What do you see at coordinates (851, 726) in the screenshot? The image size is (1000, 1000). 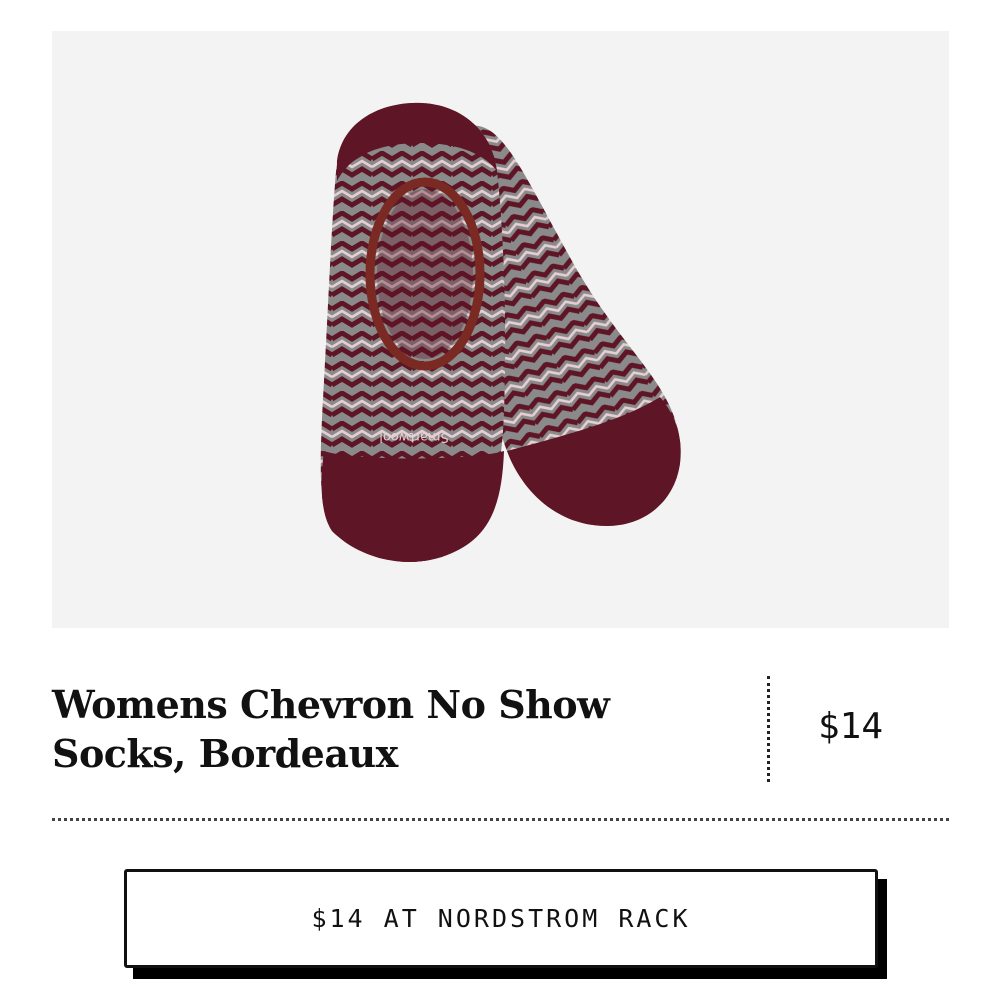 I see `product-price: $14` at bounding box center [851, 726].